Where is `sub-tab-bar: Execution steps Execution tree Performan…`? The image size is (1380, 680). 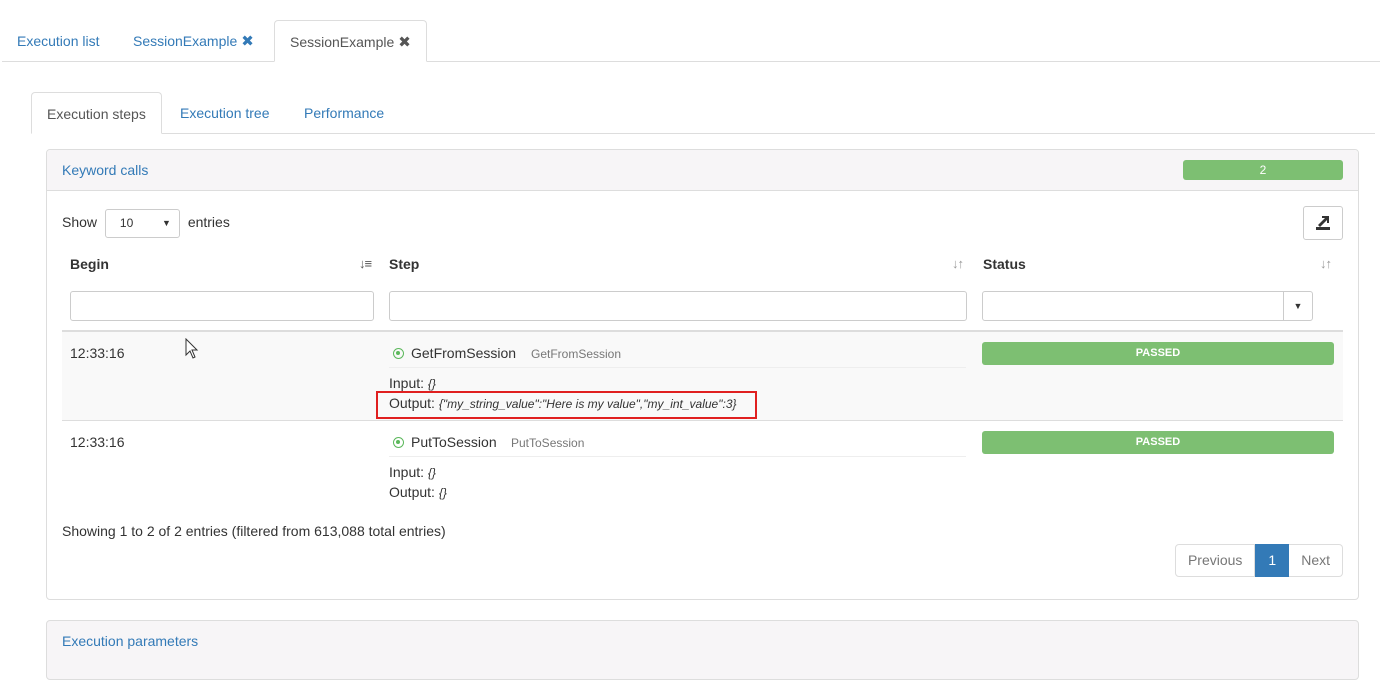 sub-tab-bar: Execution steps Execution tree Performan… is located at coordinates (703, 113).